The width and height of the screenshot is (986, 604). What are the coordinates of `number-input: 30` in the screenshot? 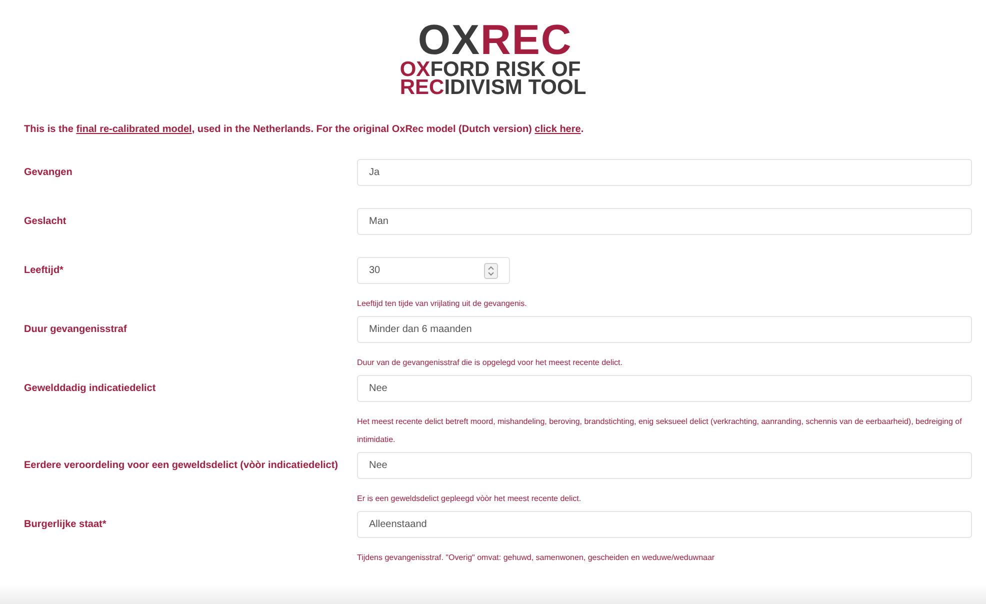 It's located at (433, 270).